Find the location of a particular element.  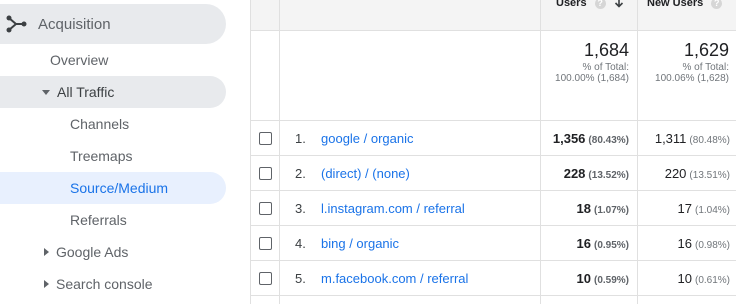

sidebar-item-label: Channels is located at coordinates (100, 124).